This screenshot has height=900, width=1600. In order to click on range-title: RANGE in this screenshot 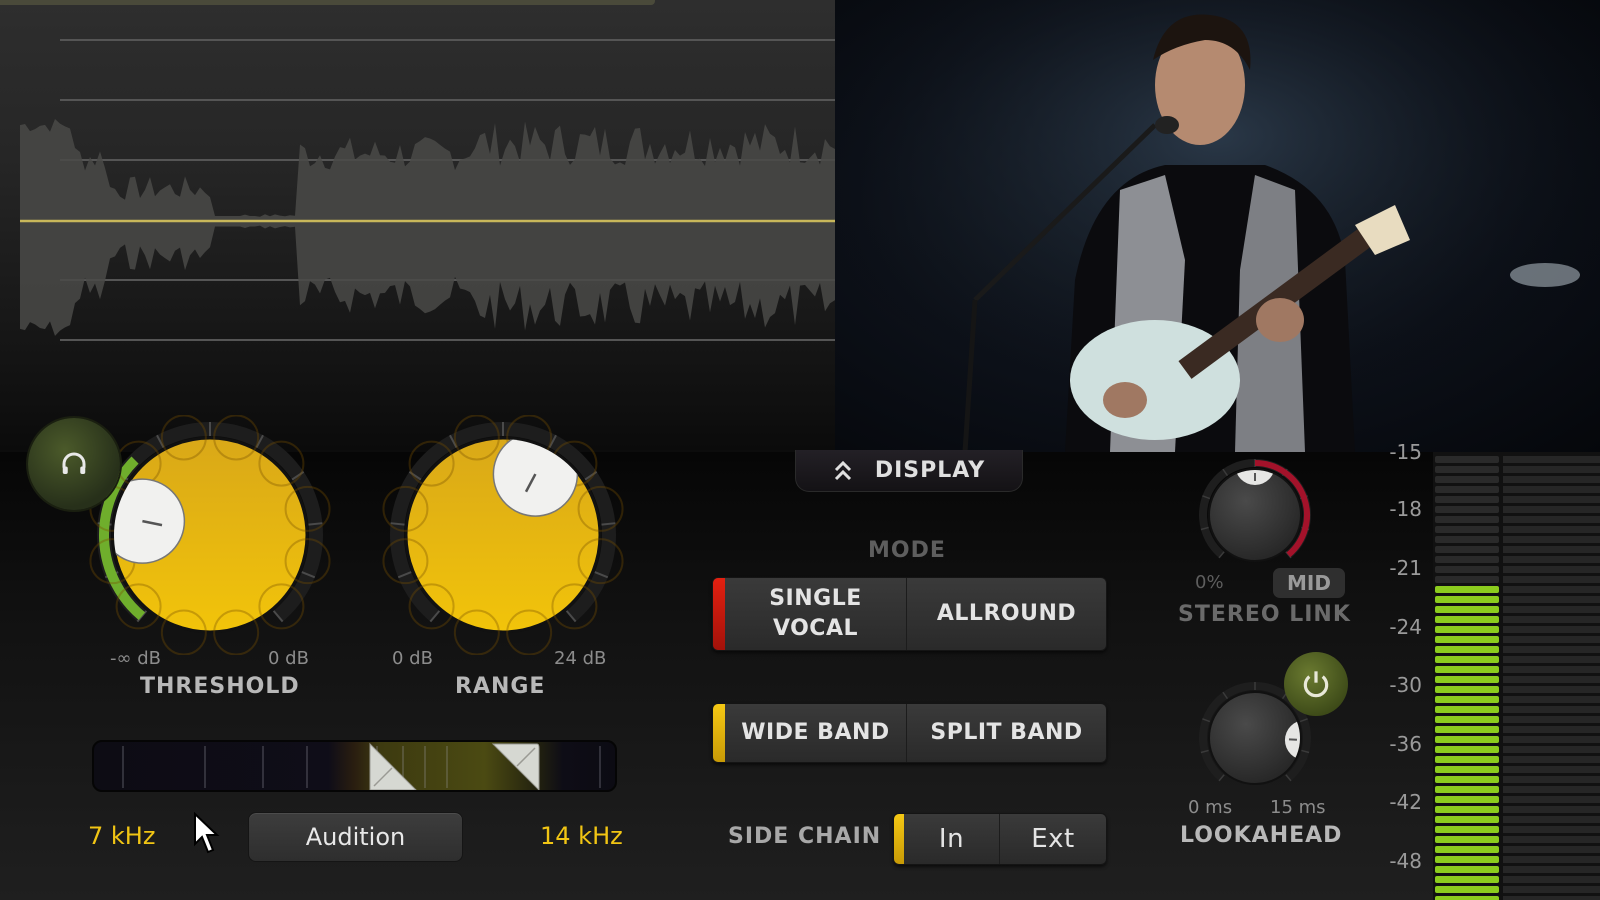, I will do `click(500, 686)`.